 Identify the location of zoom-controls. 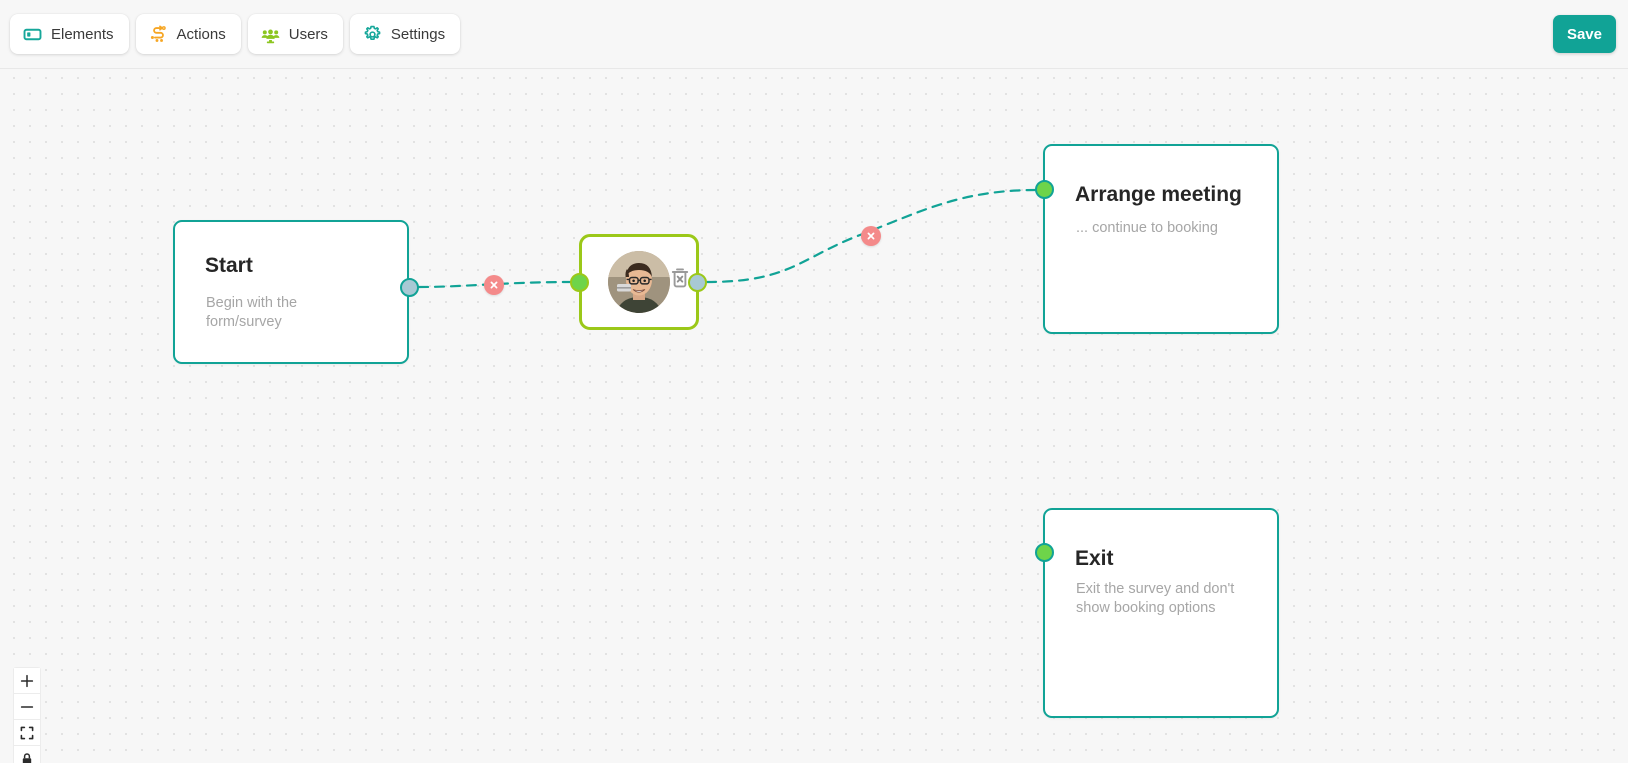
(27, 715).